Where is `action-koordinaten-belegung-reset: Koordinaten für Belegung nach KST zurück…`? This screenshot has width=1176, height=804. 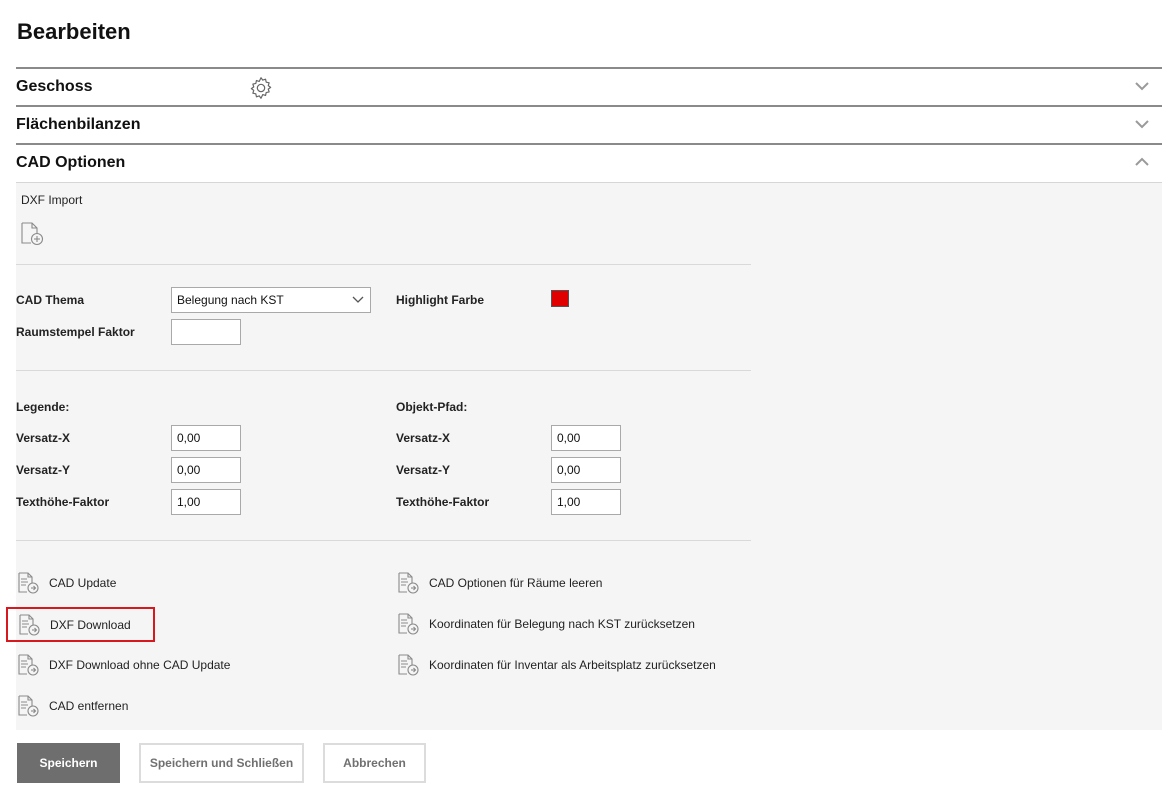
action-koordinaten-belegung-reset: Koordinaten für Belegung nach KST zurück… is located at coordinates (545, 624).